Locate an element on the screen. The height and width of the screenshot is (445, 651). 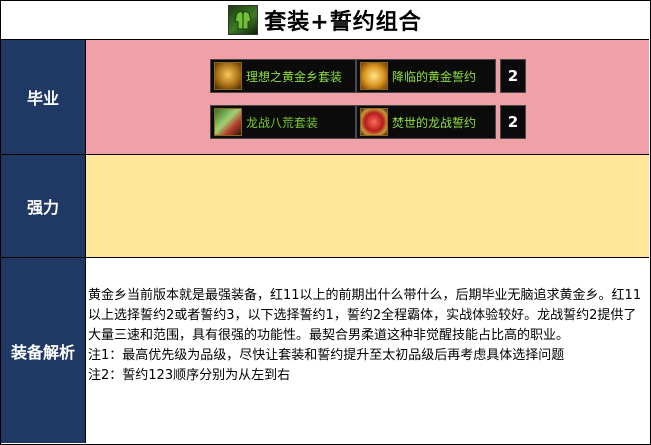
dragon-pledge-icon is located at coordinates (374, 122).